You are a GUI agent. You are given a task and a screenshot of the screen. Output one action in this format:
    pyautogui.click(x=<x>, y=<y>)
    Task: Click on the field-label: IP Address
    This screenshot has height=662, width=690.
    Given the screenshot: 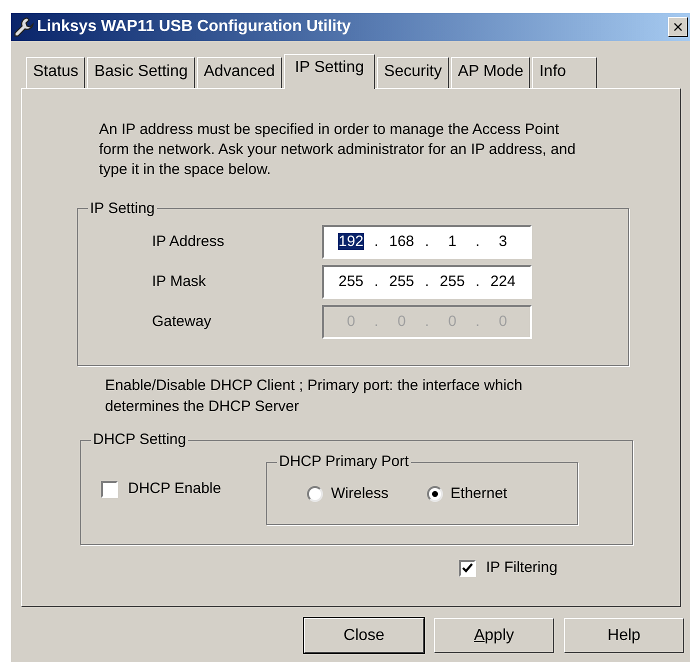 What is the action you would take?
    pyautogui.click(x=189, y=242)
    